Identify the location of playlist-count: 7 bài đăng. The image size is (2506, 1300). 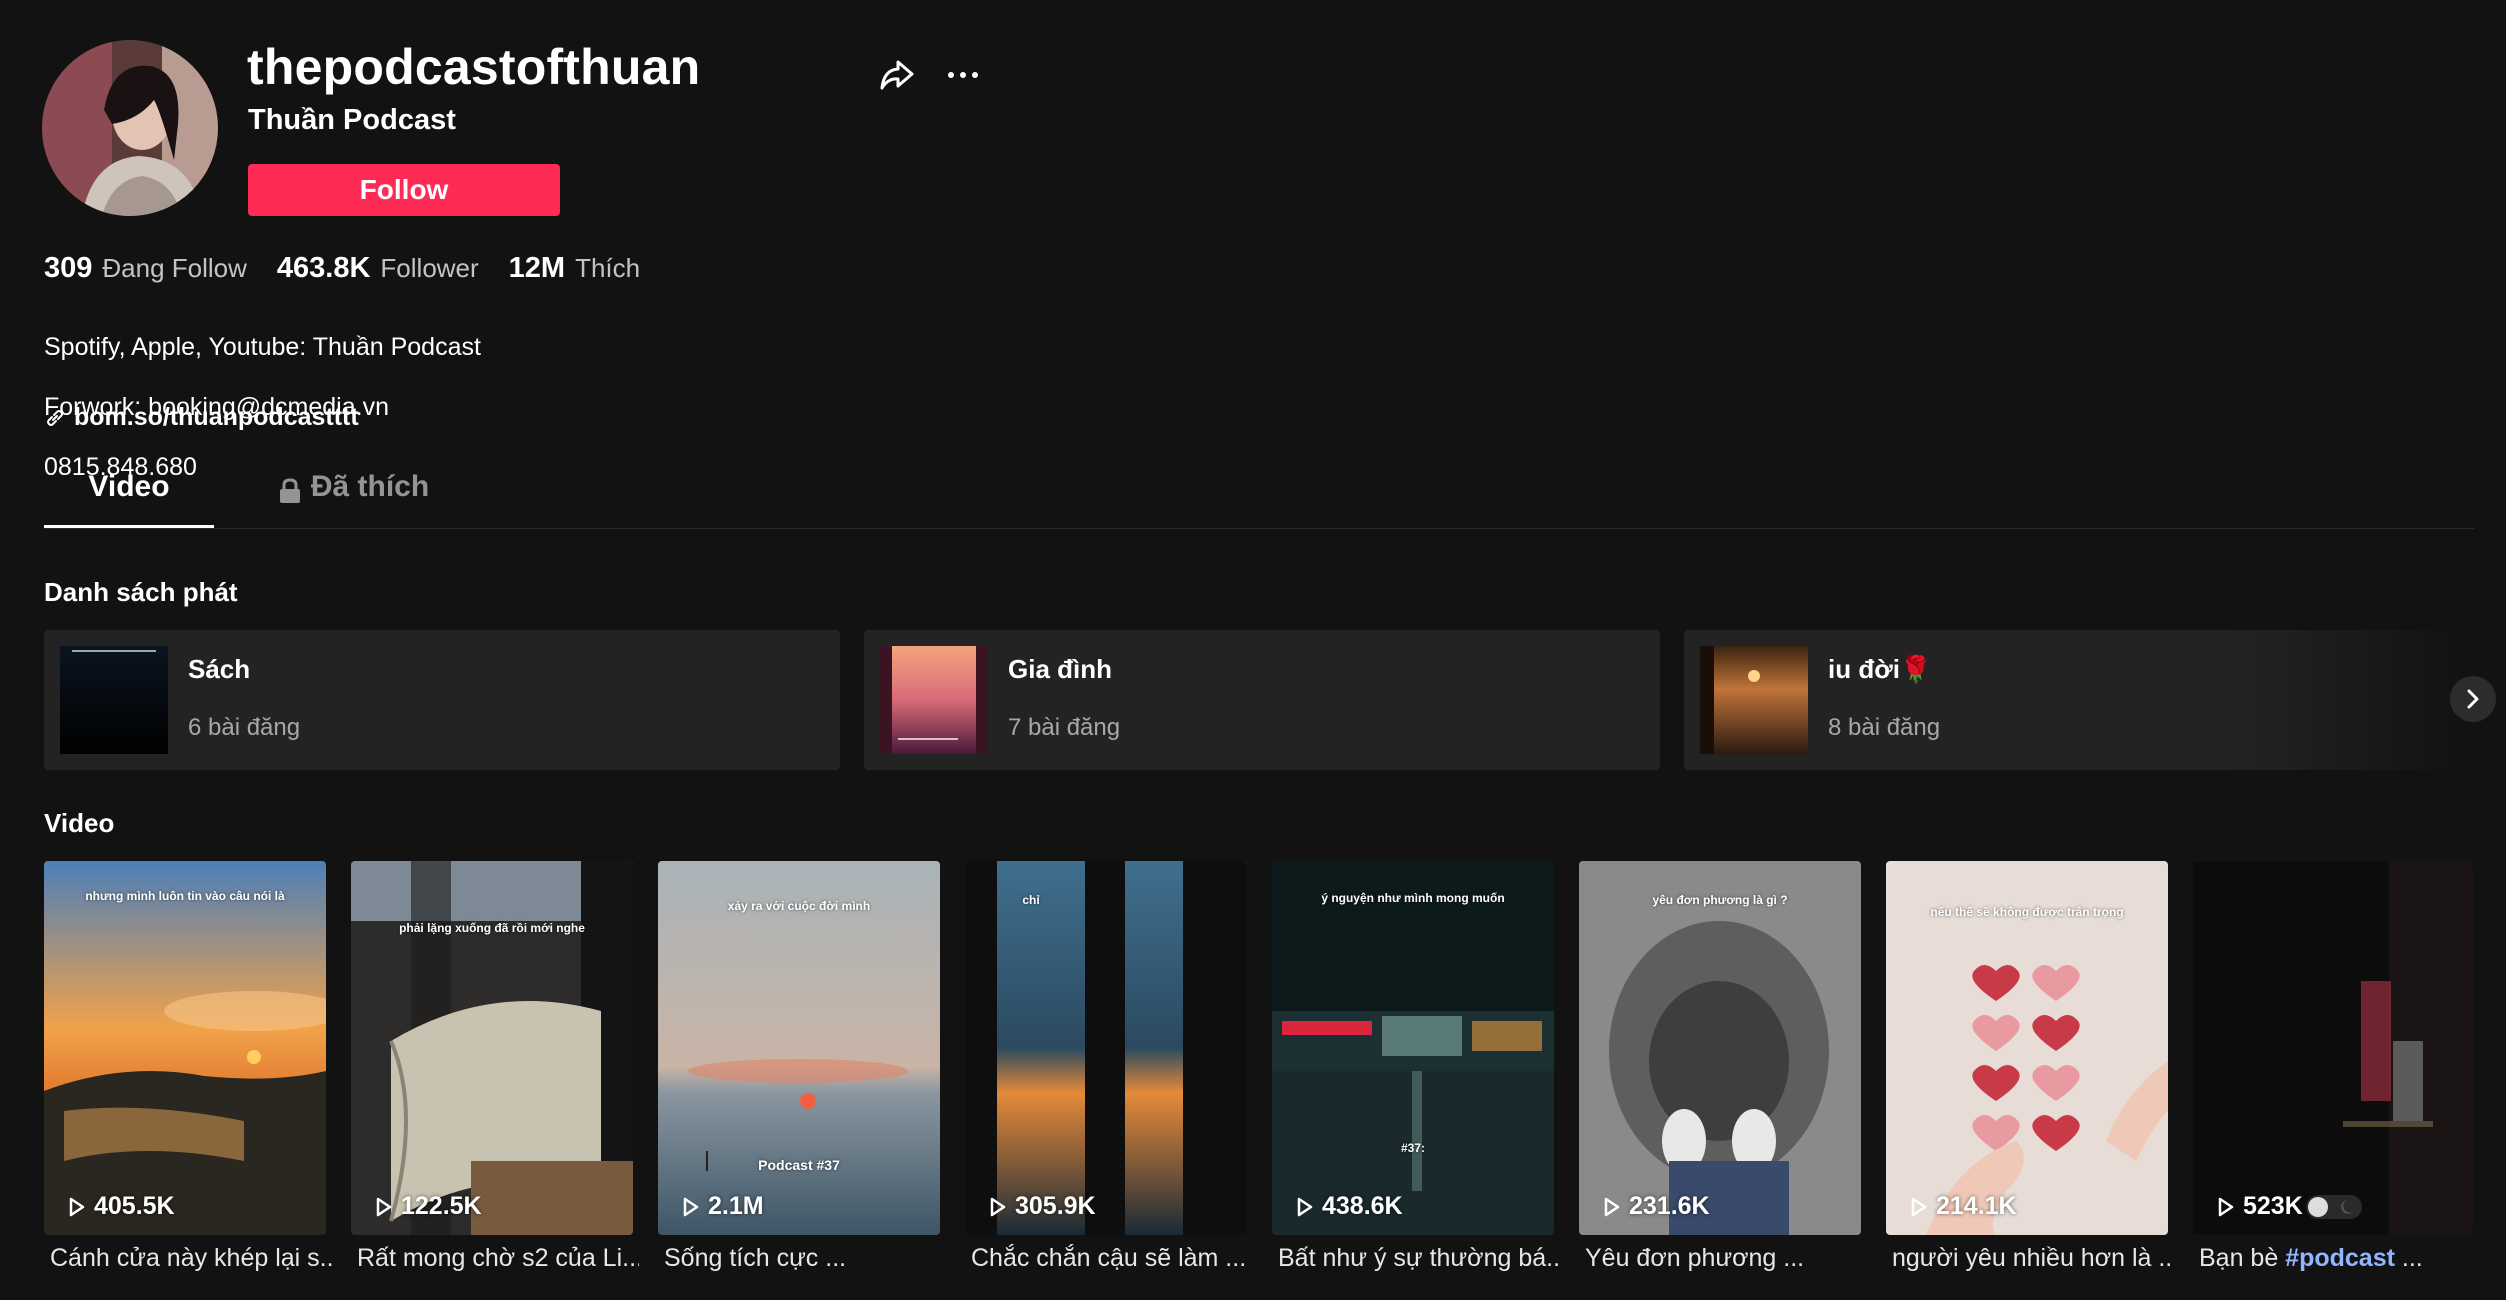
(1064, 727).